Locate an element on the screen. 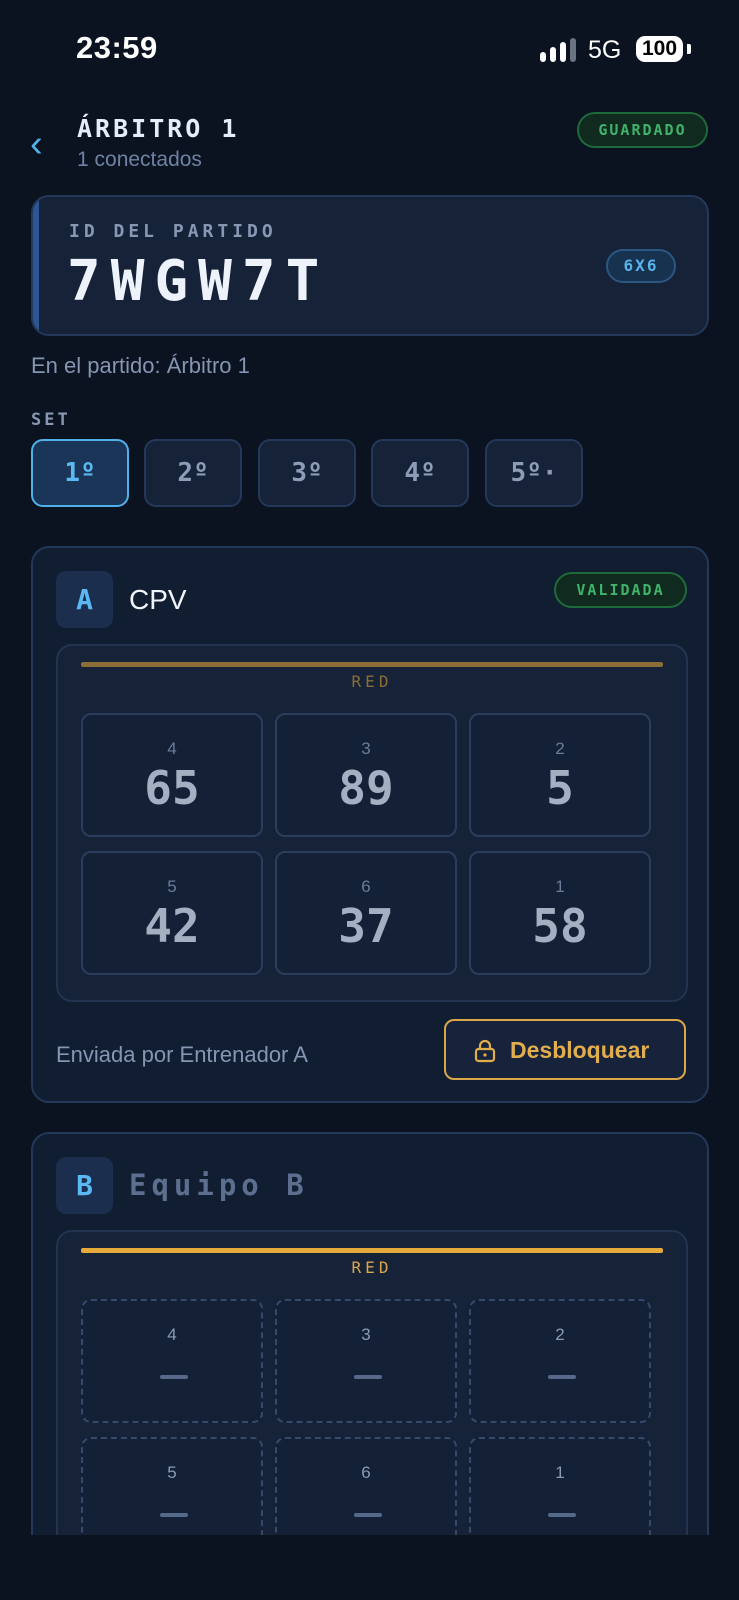 This screenshot has width=739, height=1600. network-type: 5G is located at coordinates (605, 50).